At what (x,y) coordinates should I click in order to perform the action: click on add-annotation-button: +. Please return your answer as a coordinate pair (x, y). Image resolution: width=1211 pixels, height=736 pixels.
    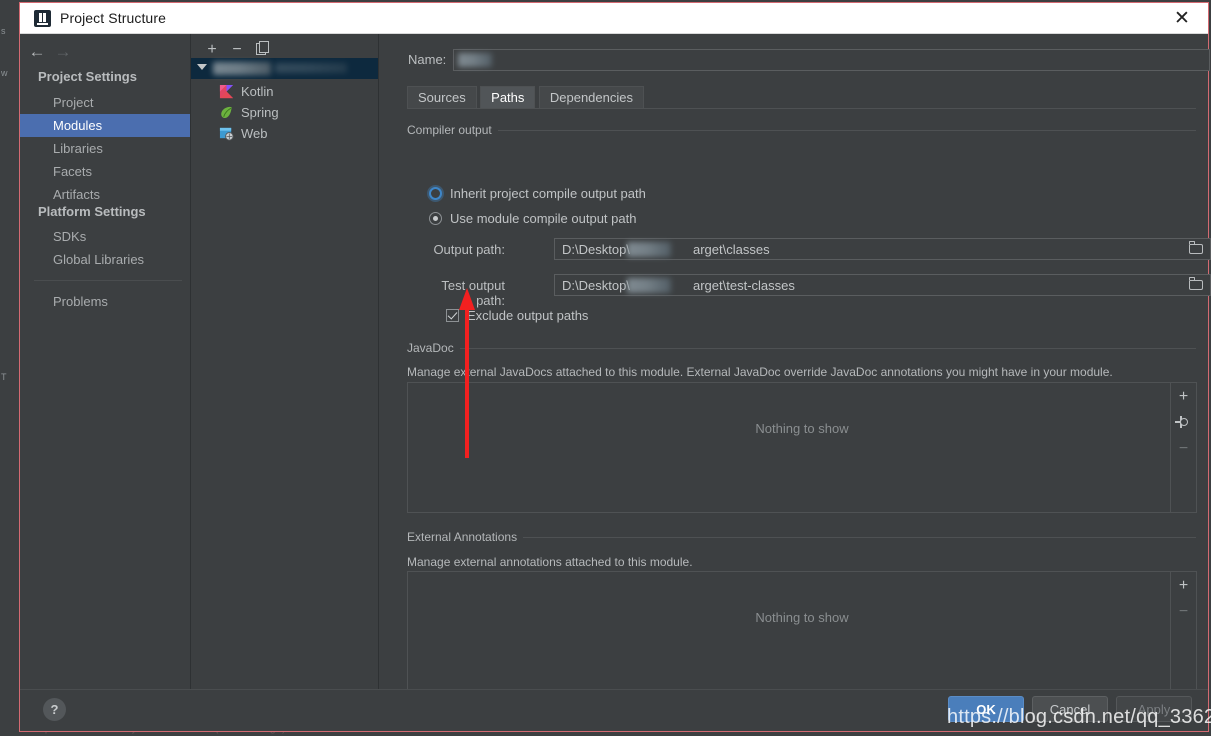
    Looking at the image, I should click on (1183, 586).